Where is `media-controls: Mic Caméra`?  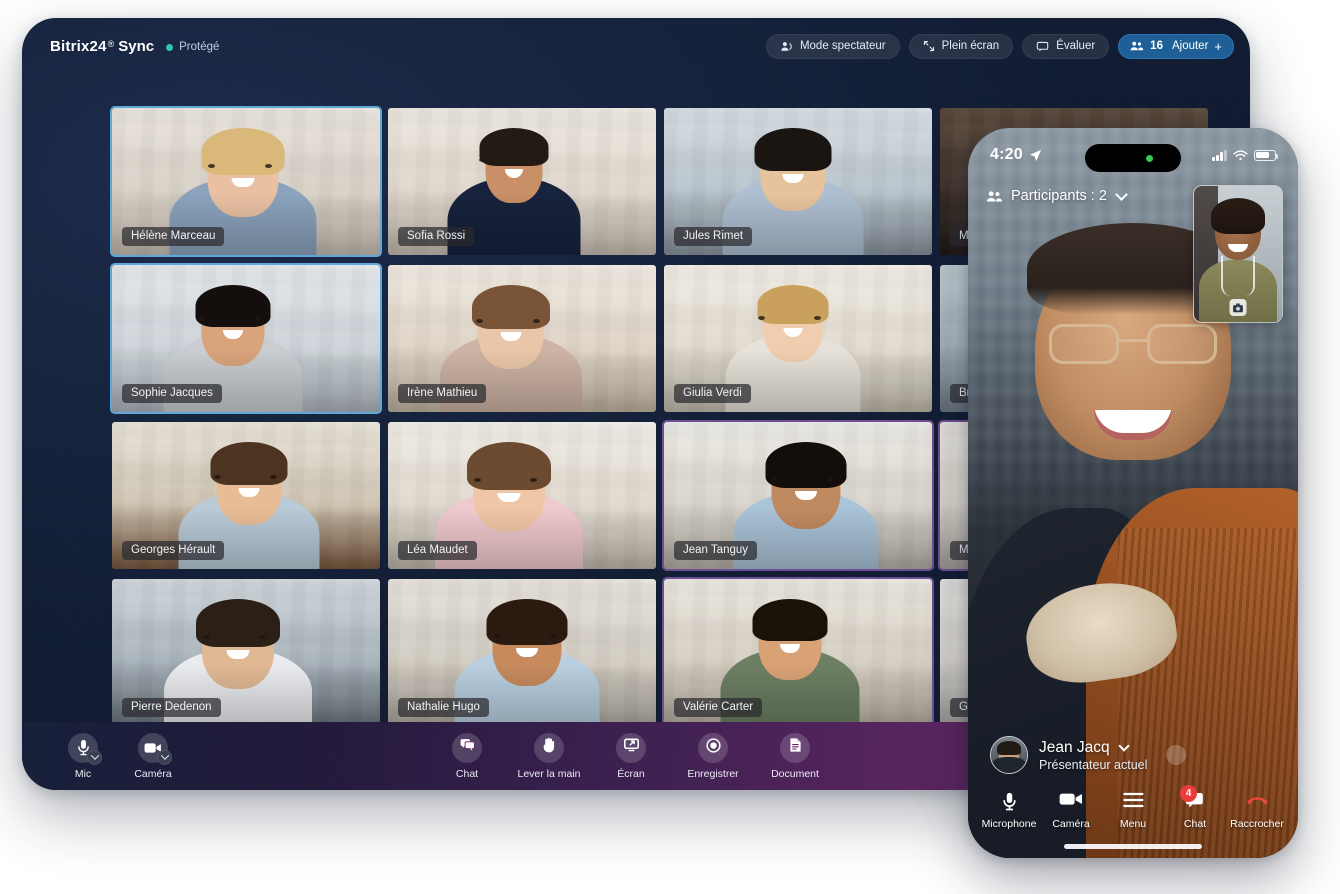
media-controls: Mic Caméra is located at coordinates (118, 756).